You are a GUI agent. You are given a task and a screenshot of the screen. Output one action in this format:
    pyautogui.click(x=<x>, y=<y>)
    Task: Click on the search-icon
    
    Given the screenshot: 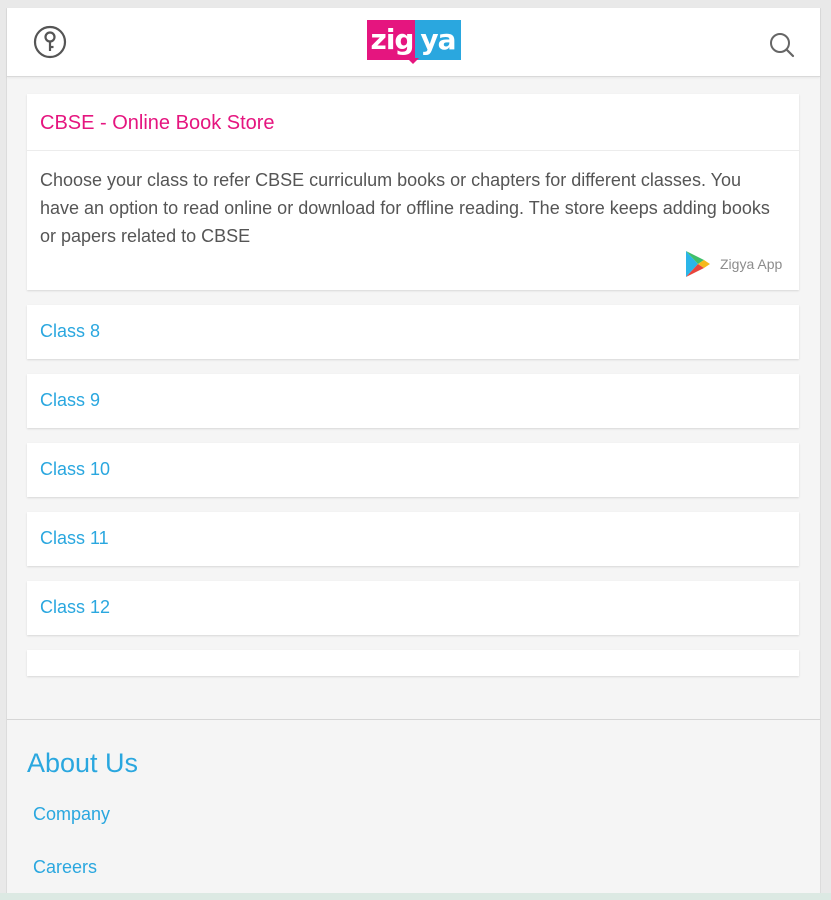 What is the action you would take?
    pyautogui.click(x=782, y=45)
    